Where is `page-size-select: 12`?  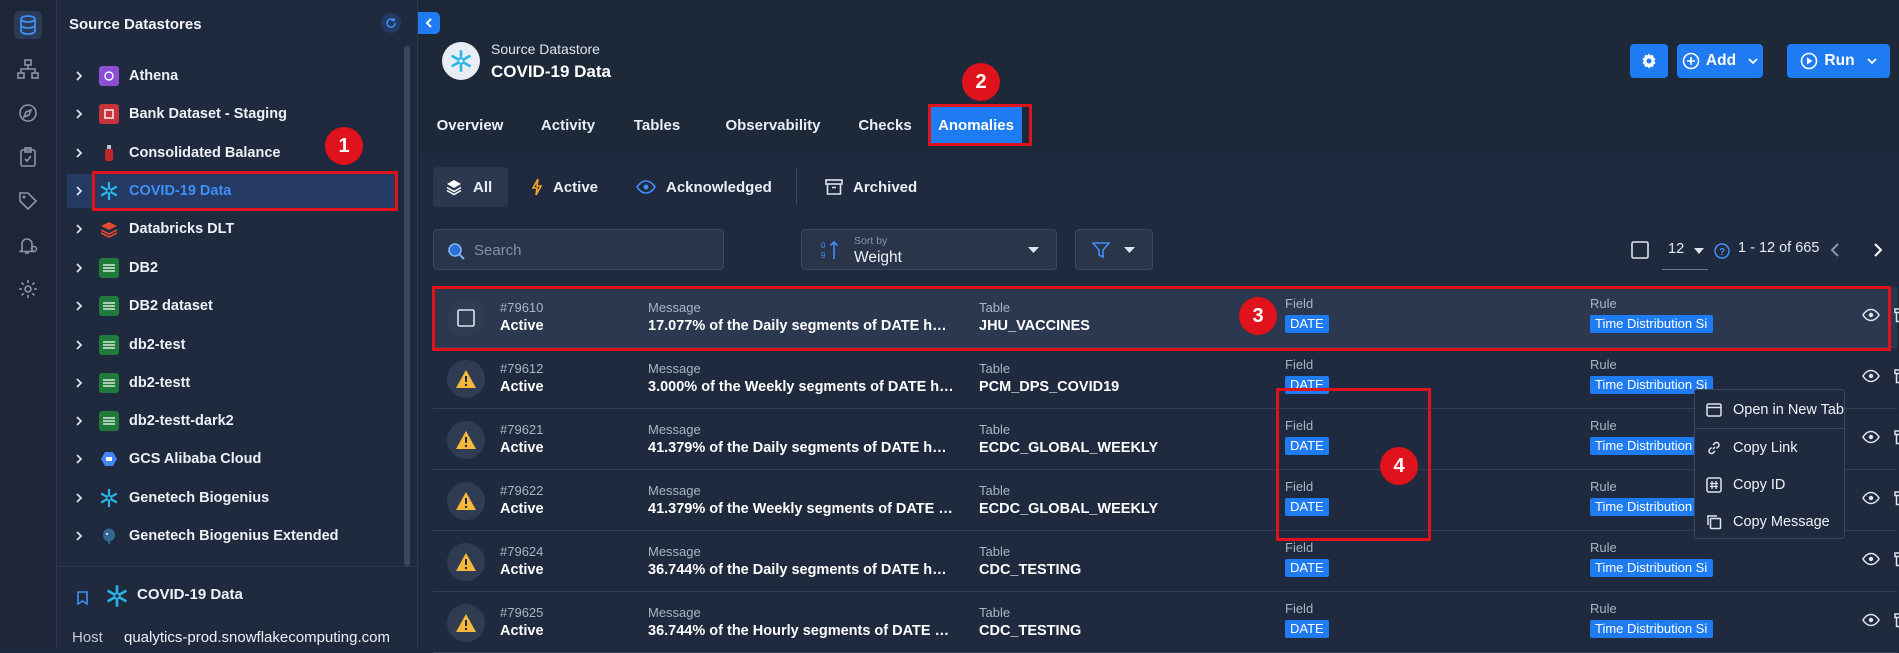 page-size-select: 12 is located at coordinates (1685, 251).